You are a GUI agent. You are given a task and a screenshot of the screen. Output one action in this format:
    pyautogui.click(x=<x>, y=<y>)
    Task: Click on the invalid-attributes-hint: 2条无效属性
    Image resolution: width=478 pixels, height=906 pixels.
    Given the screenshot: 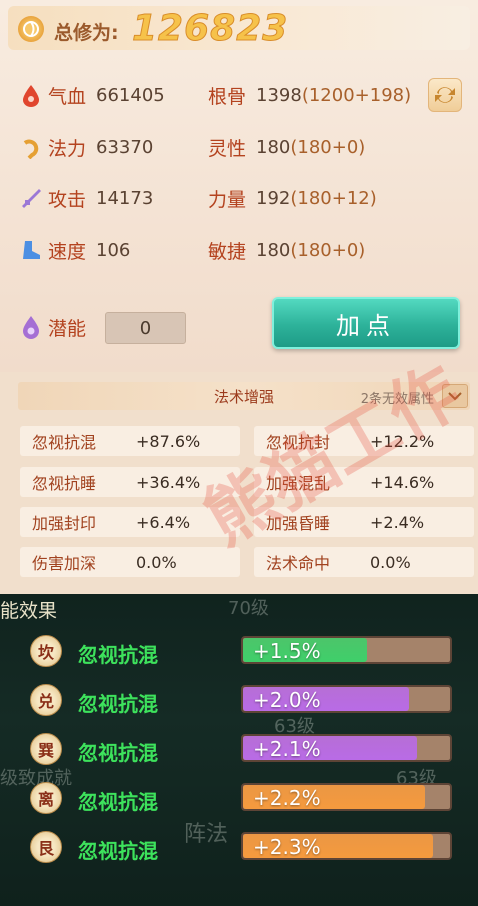 What is the action you would take?
    pyautogui.click(x=397, y=399)
    